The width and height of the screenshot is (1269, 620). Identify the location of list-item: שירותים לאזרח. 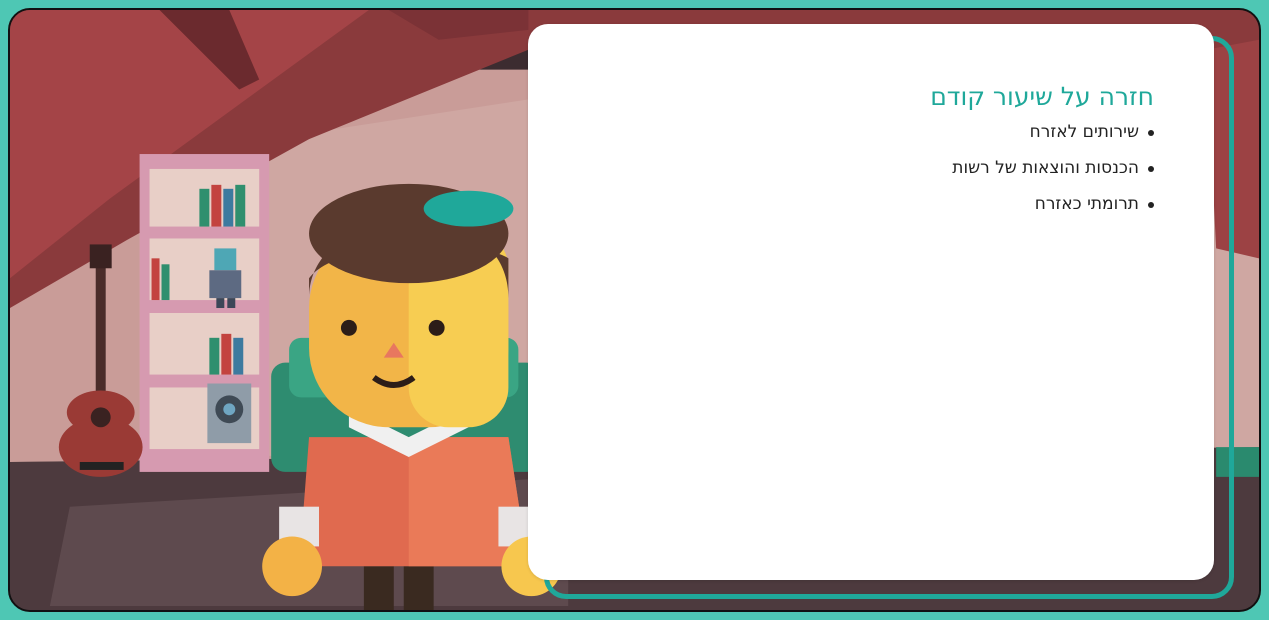
(1054, 132).